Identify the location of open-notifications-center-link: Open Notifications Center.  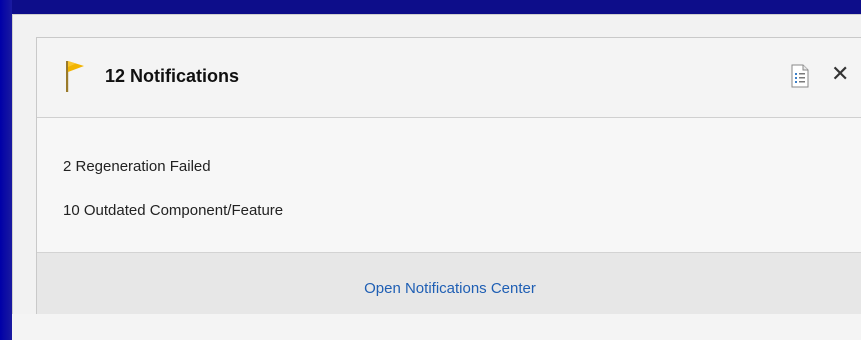
(449, 288).